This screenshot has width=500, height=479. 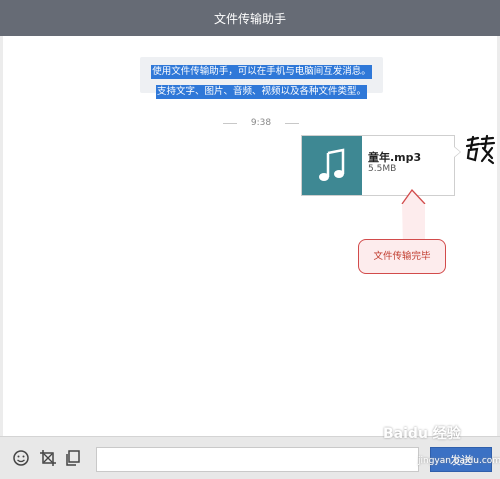 I want to click on file-message-bubble: 童年.mp3 5.5MB, so click(x=381, y=165).